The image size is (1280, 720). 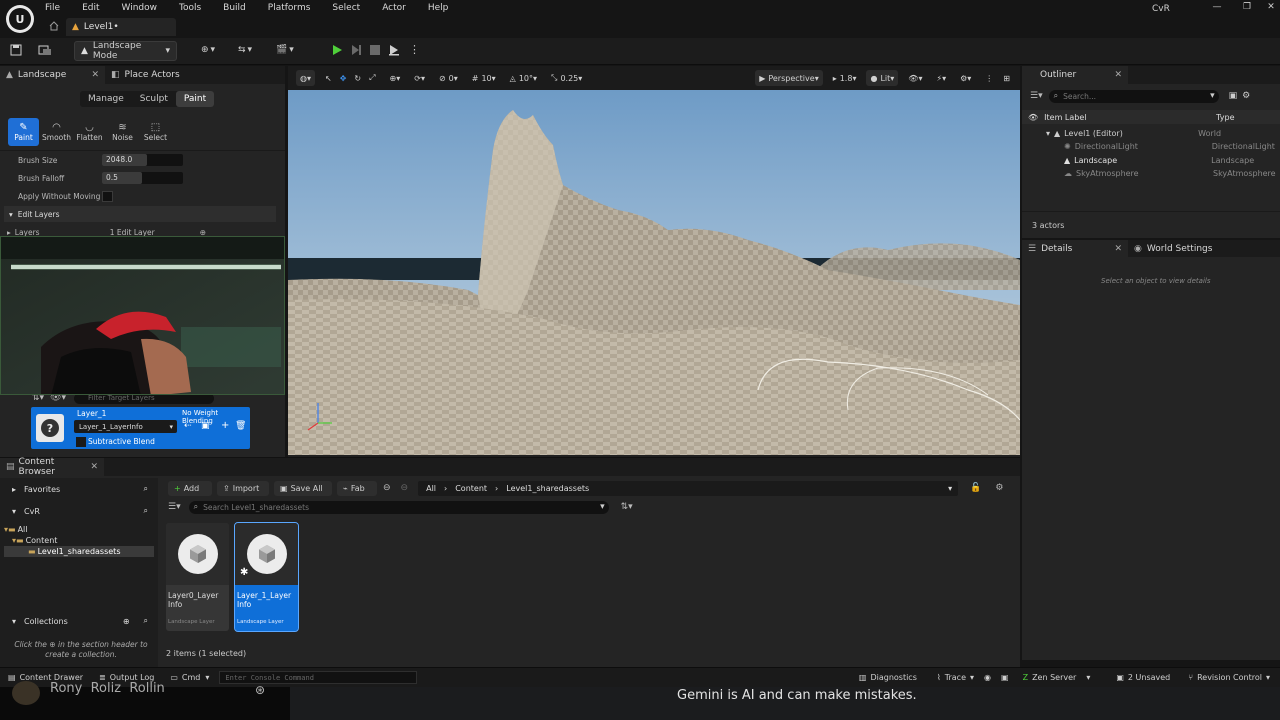 I want to click on add-folder-icon: ▣, so click(x=1233, y=96).